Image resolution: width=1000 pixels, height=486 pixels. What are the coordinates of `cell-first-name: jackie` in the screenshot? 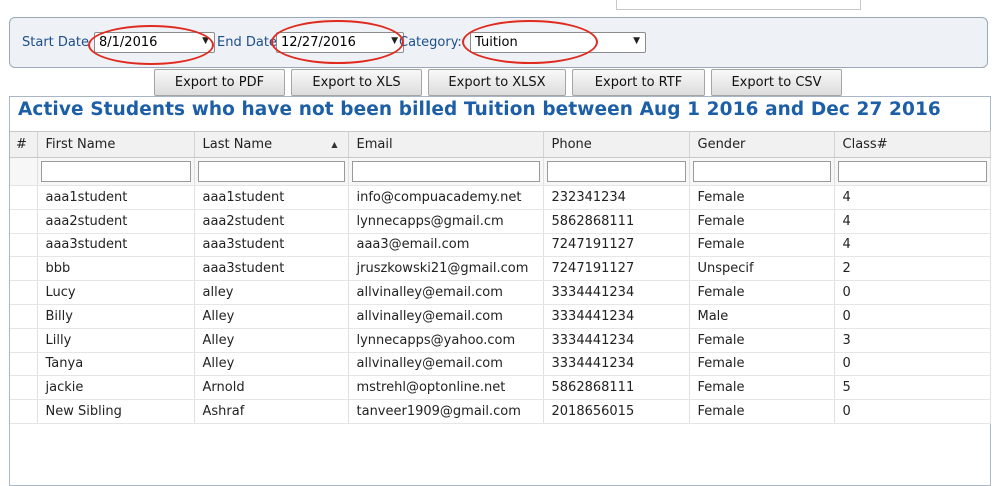 It's located at (116, 388).